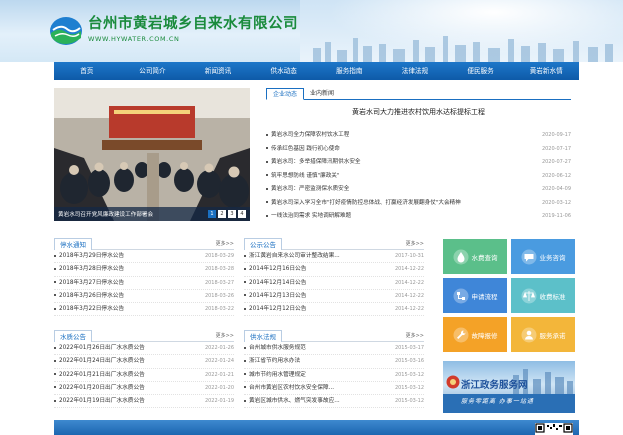 The height and width of the screenshot is (435, 623). Describe the element at coordinates (102, 387) in the screenshot. I see `item-title: 2022年01月20日出厂水水质公告` at that location.